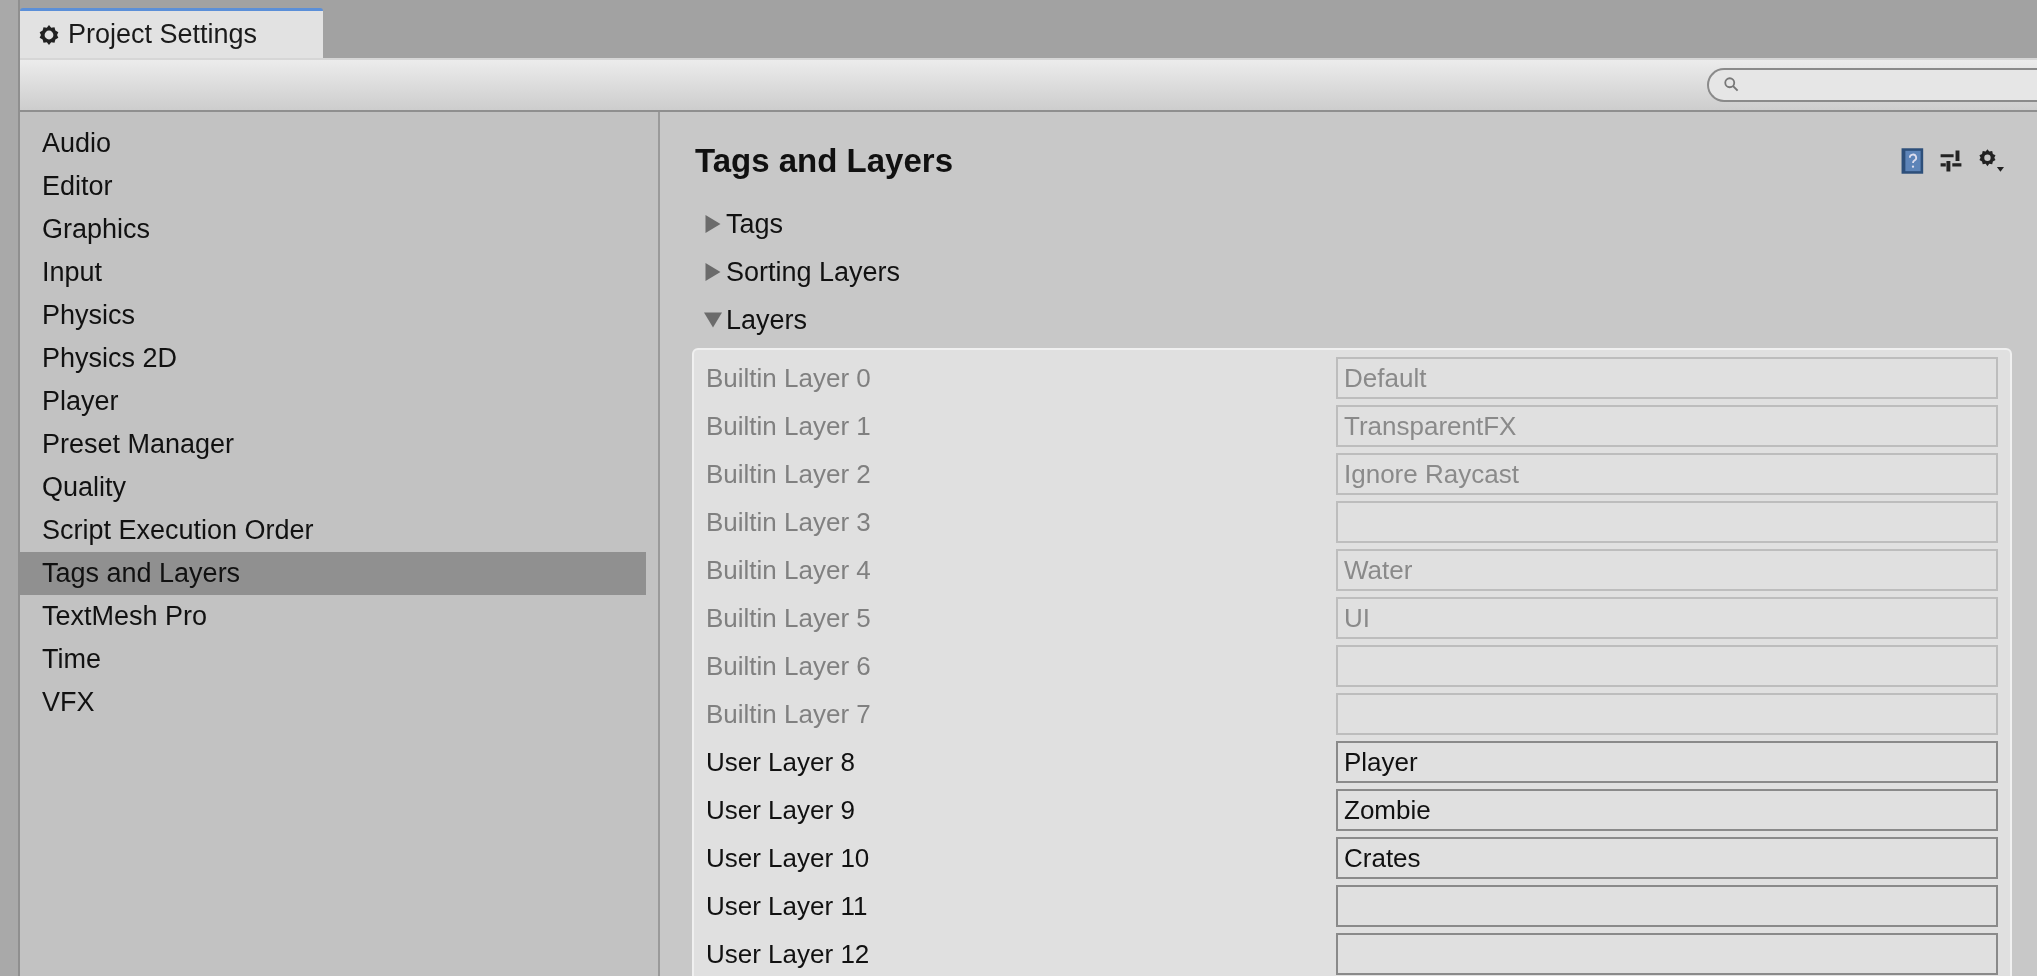  I want to click on sidebar-item: Graphics, so click(333, 229).